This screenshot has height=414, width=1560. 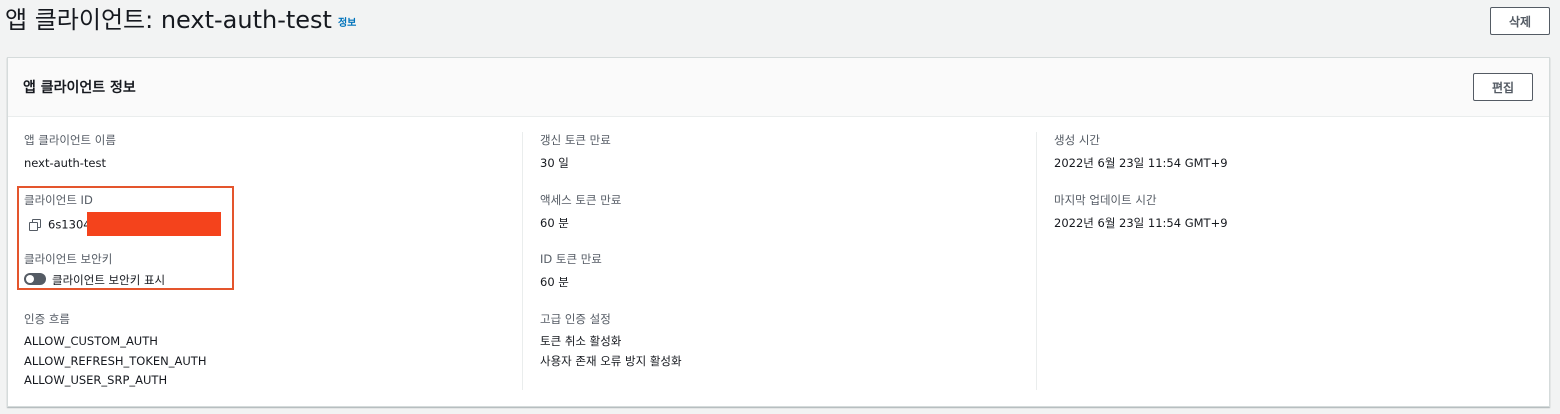 I want to click on page-title: 앱 클라이언트: next-auth-test 정보, so click(x=180, y=22).